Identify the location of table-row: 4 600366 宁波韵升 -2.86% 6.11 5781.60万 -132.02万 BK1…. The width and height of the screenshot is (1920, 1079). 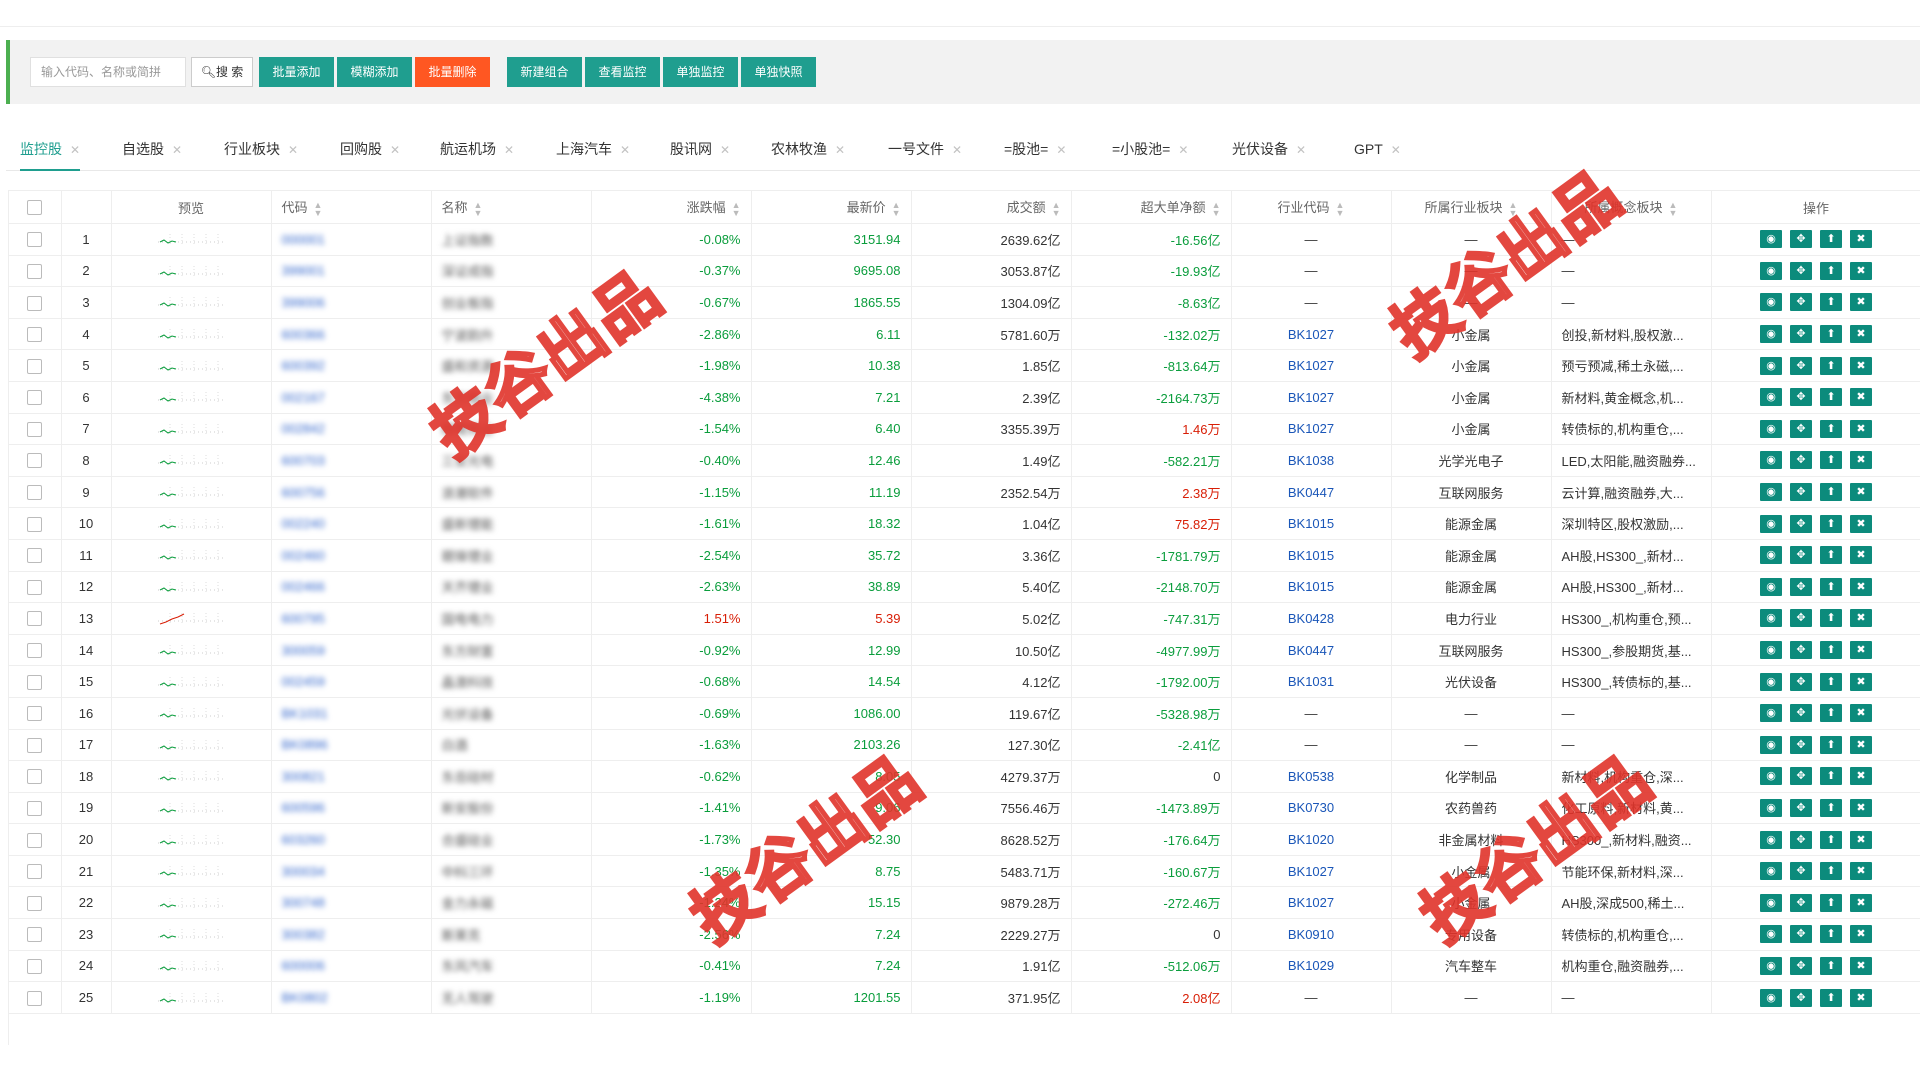
(964, 334).